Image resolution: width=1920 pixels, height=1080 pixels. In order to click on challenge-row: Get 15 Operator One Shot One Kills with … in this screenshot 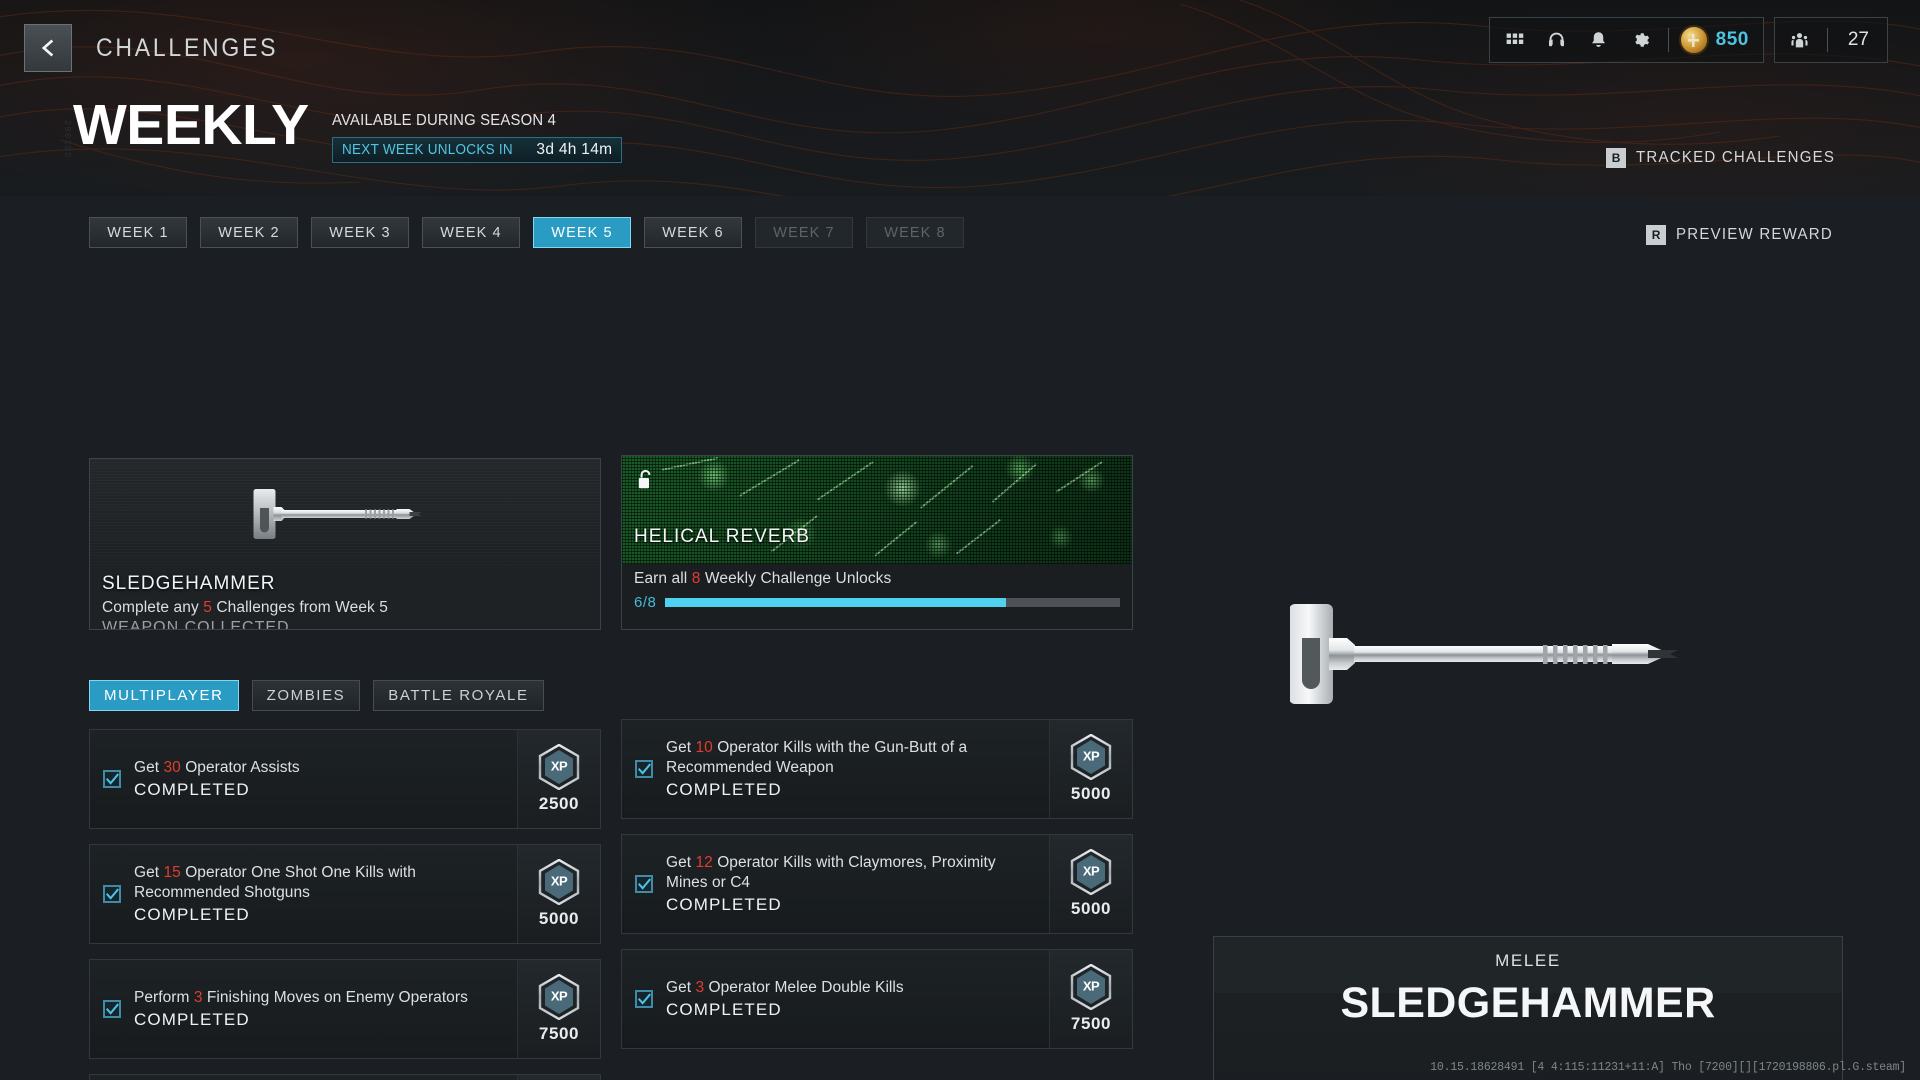, I will do `click(345, 894)`.